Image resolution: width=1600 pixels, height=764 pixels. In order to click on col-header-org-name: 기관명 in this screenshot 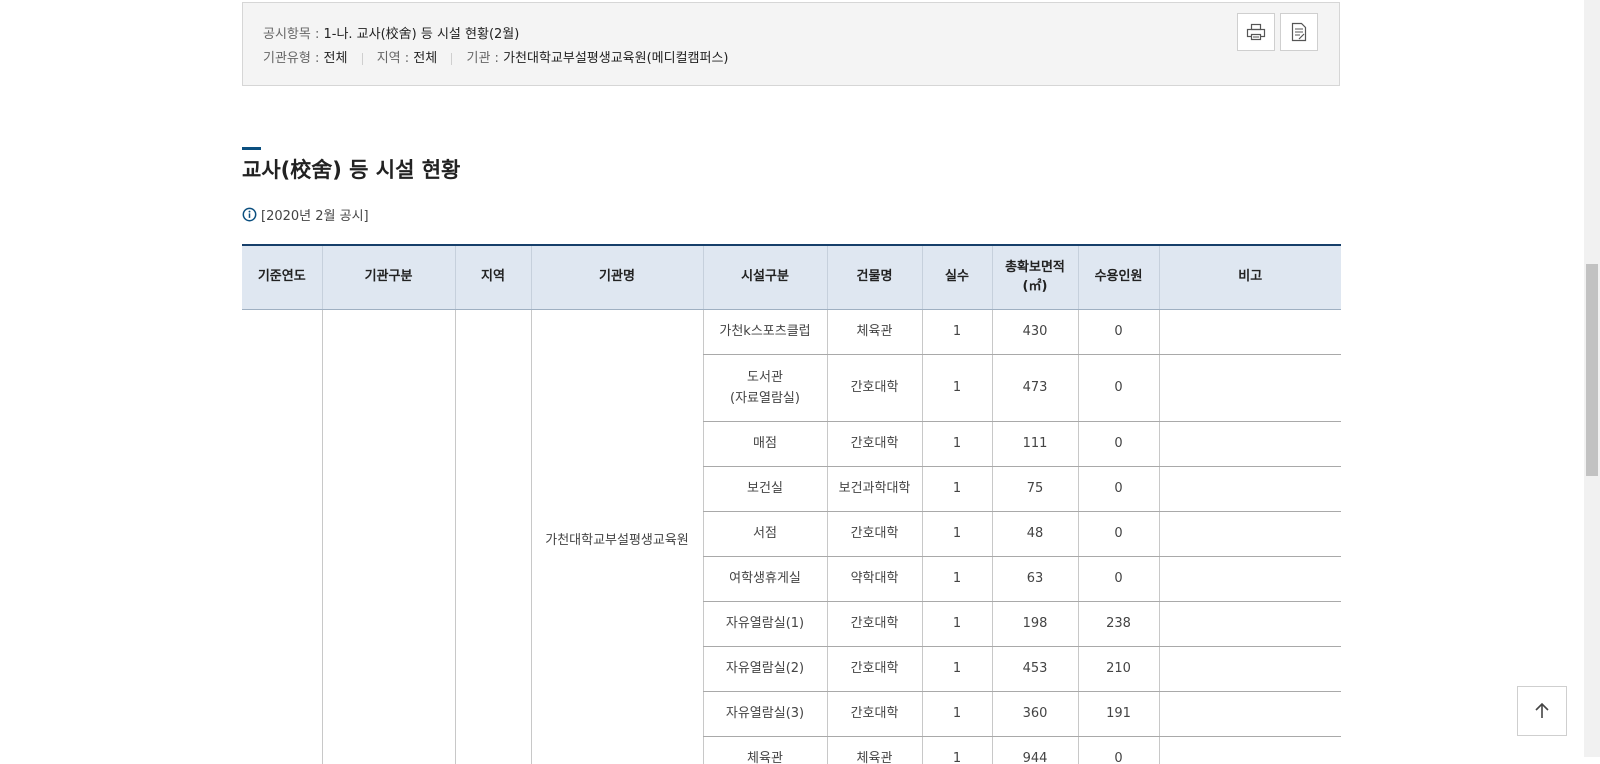, I will do `click(617, 277)`.